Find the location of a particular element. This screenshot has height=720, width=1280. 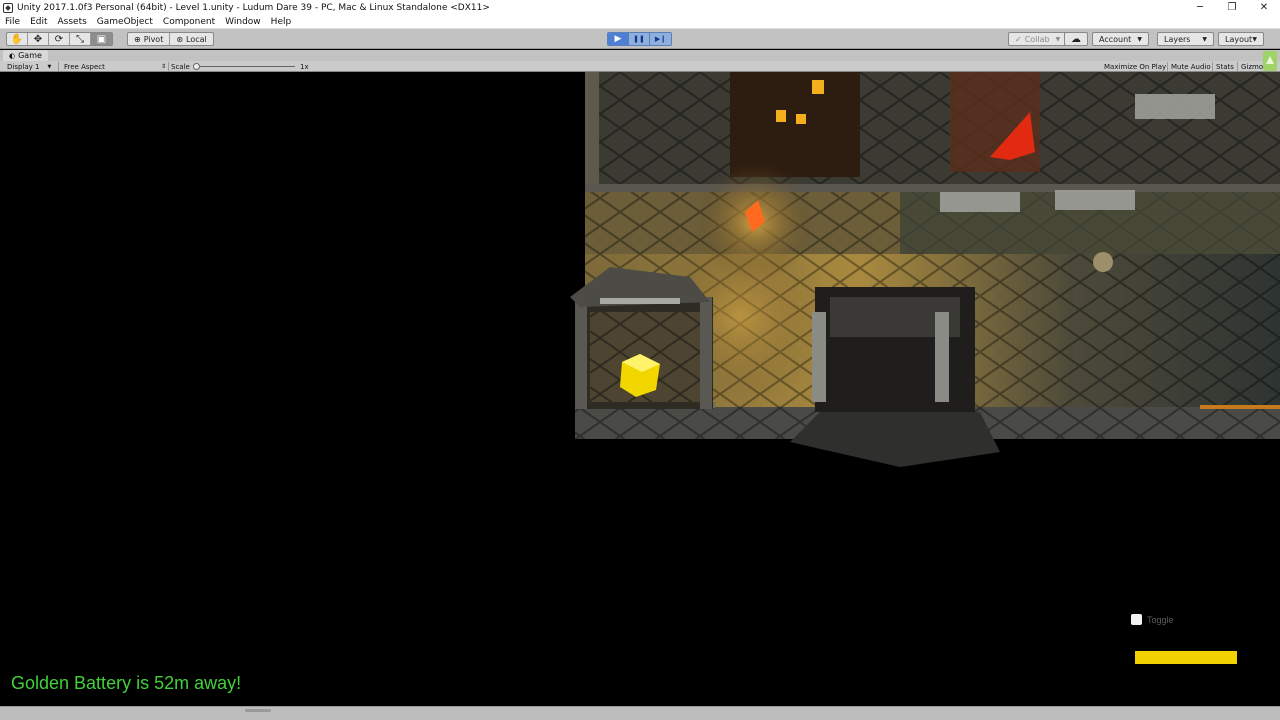

status-bar is located at coordinates (640, 713).